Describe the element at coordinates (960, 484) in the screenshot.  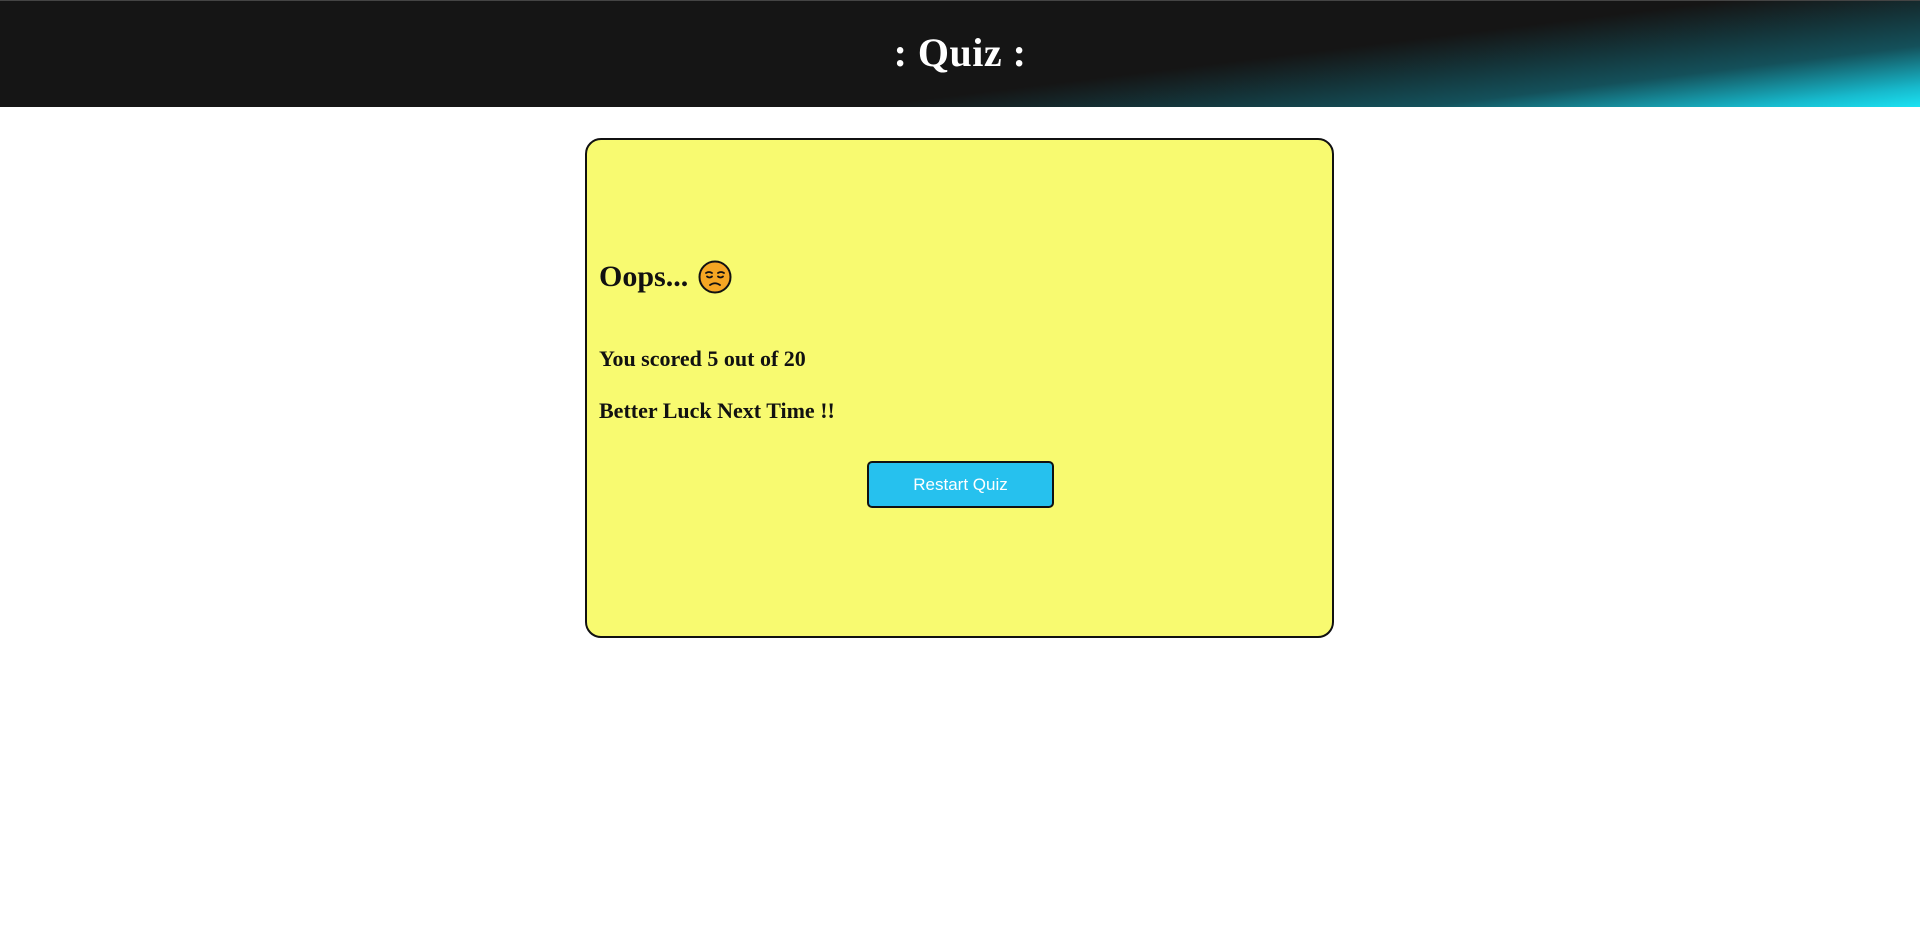
I see `restart-quiz-button: Restart Quiz` at that location.